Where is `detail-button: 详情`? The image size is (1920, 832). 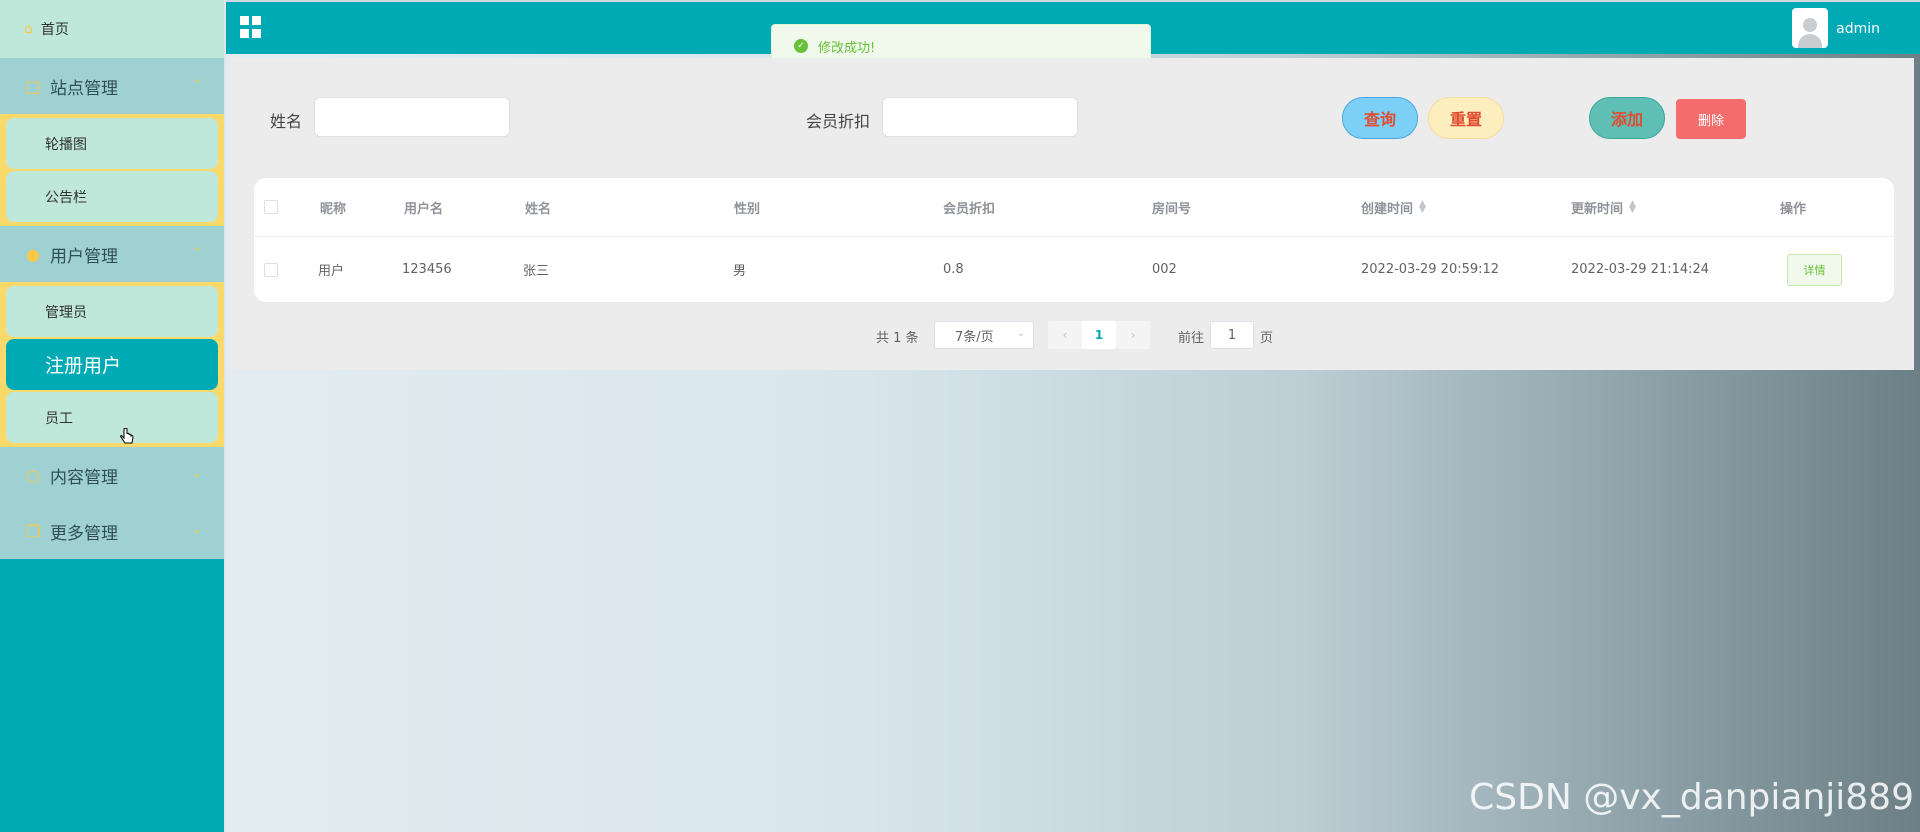 detail-button: 详情 is located at coordinates (1814, 269).